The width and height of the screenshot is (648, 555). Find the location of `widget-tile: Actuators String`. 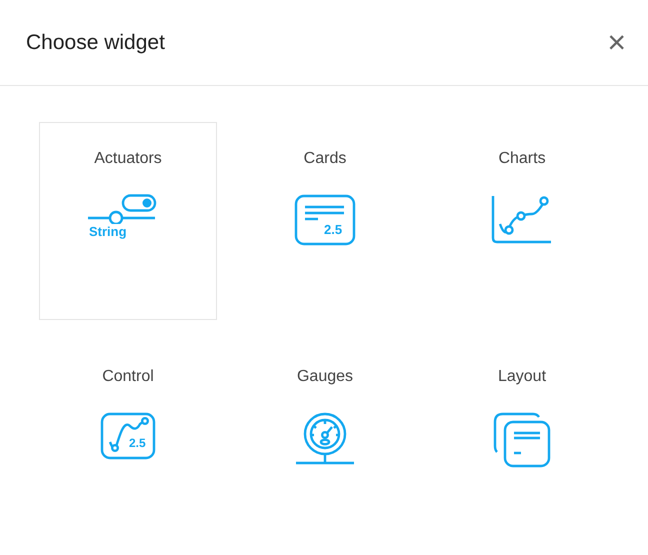

widget-tile: Actuators String is located at coordinates (128, 221).